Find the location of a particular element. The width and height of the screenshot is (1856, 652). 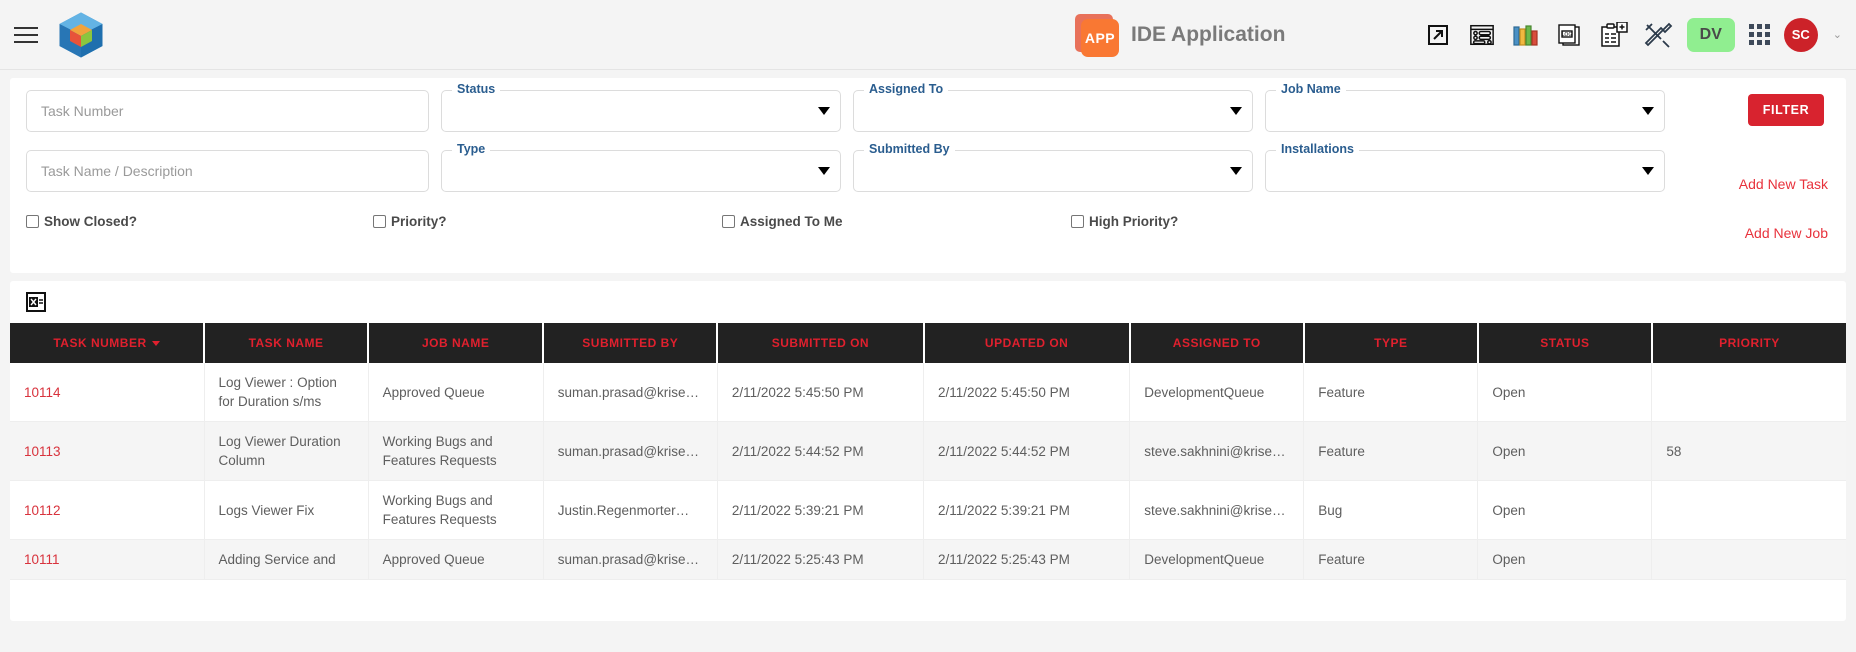

task-number-link: 10111 is located at coordinates (42, 559).